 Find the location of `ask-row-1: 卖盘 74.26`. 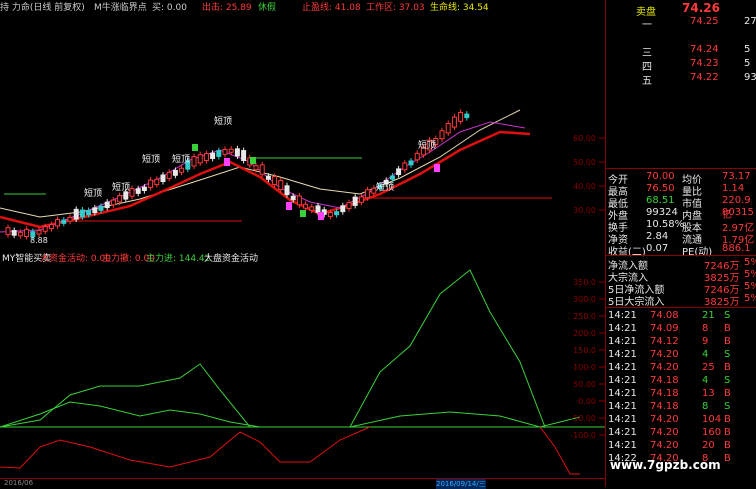

ask-row-1: 卖盘 74.26 is located at coordinates (681, 9).